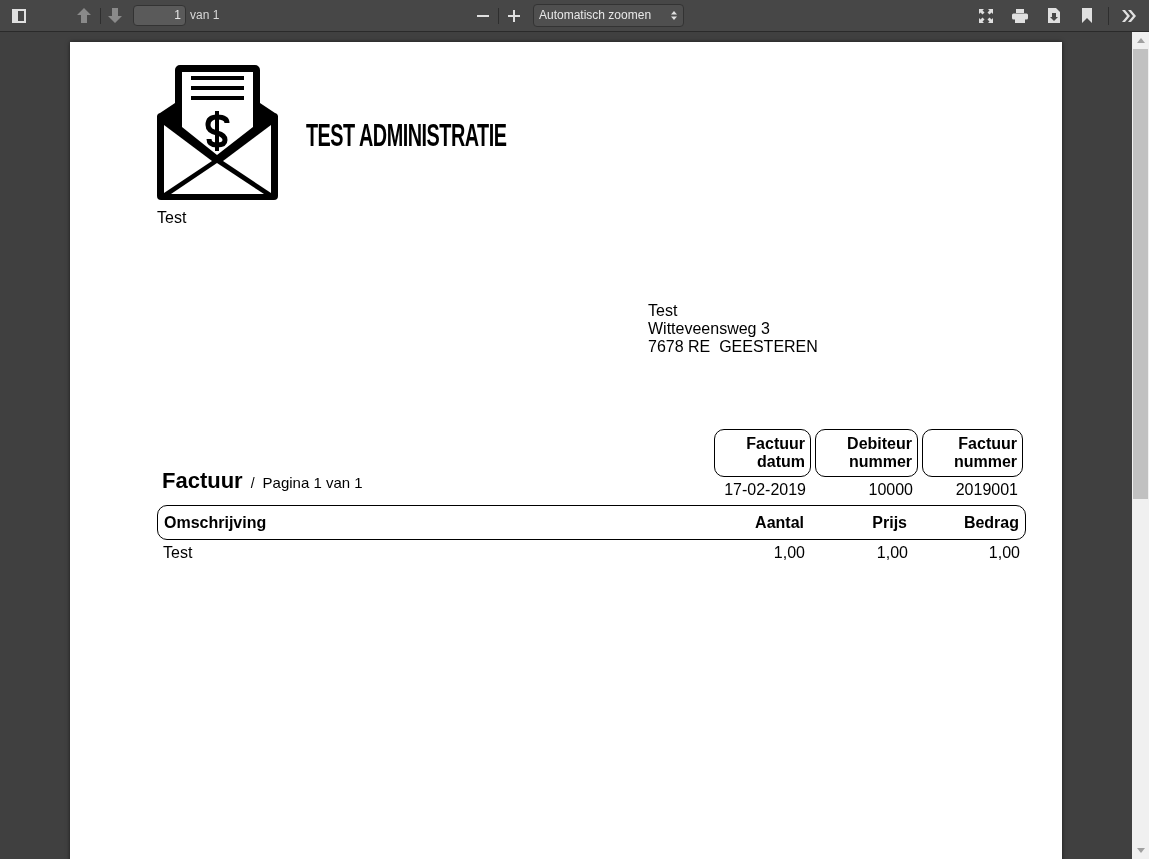  Describe the element at coordinates (312, 482) in the screenshot. I see `page-label: Pagina 1 van 1` at that location.